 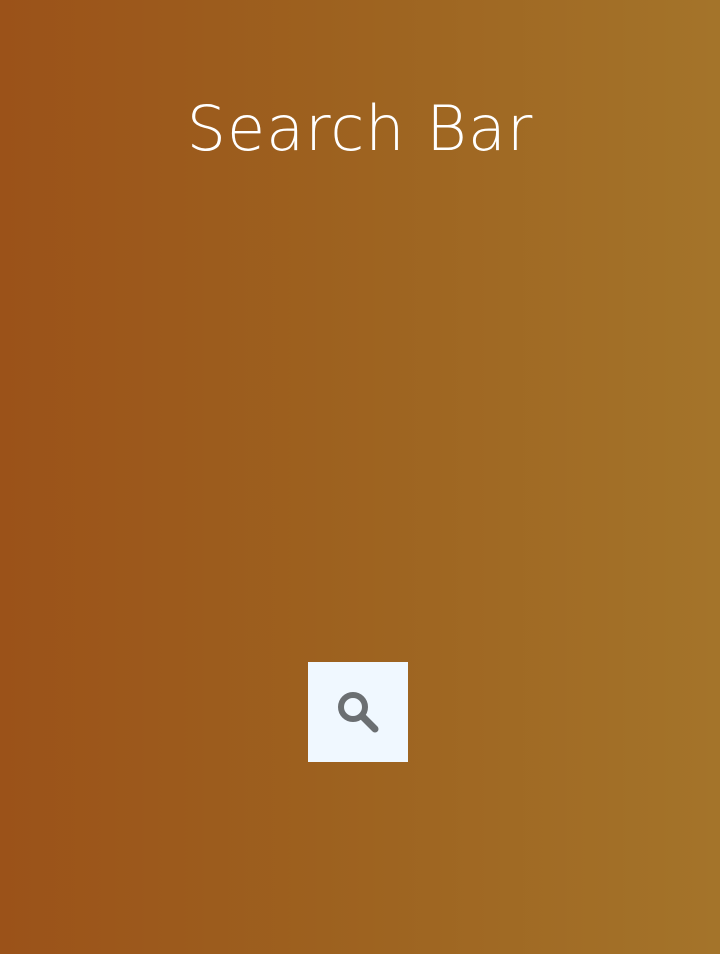 I want to click on page-title: Search Bar, so click(x=360, y=128).